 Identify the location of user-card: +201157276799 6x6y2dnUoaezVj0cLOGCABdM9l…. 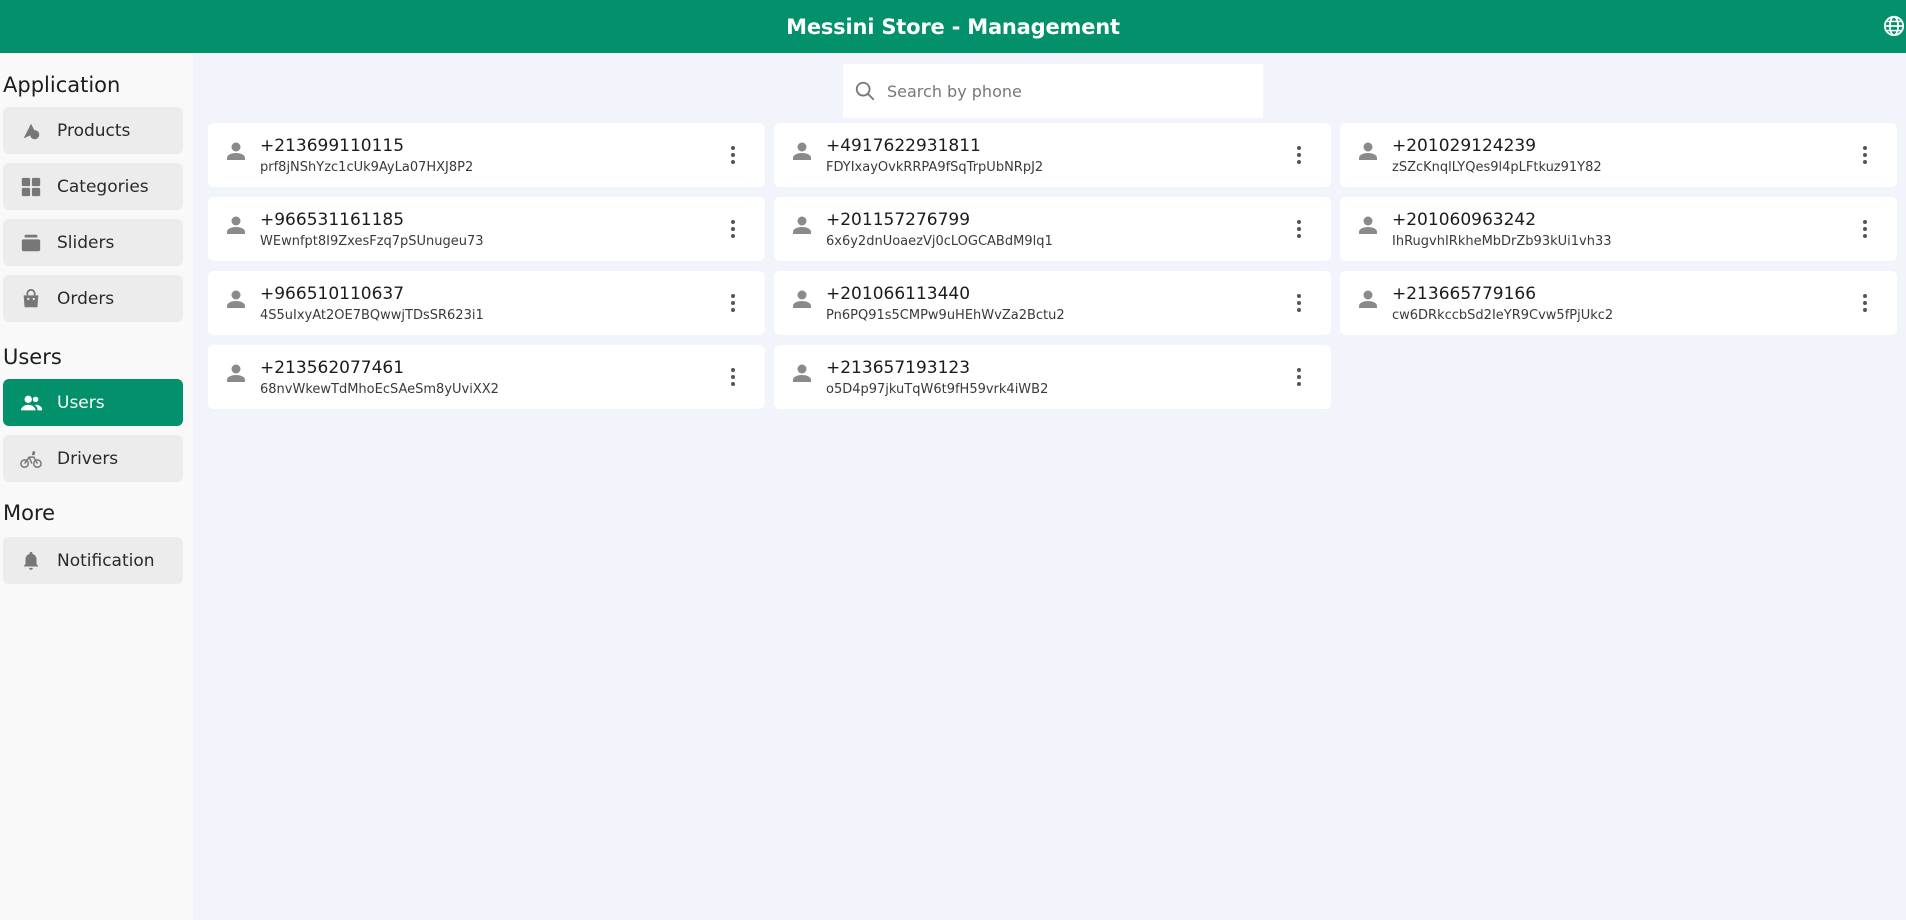
(1052, 229).